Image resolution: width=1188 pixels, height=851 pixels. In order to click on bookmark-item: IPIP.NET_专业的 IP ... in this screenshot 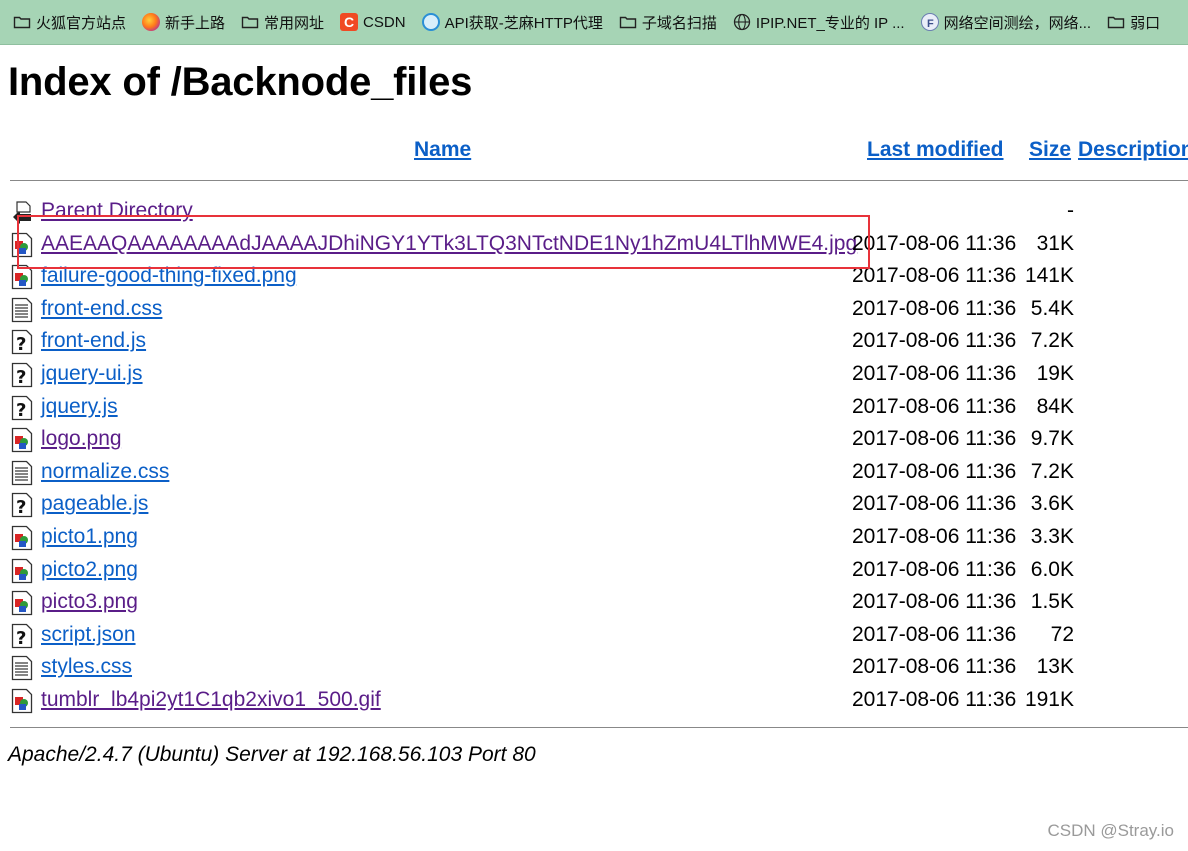, I will do `click(819, 22)`.